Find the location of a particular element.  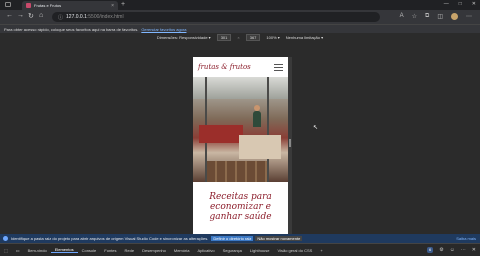

devtools-more-icon: ⋯ is located at coordinates (463, 250).